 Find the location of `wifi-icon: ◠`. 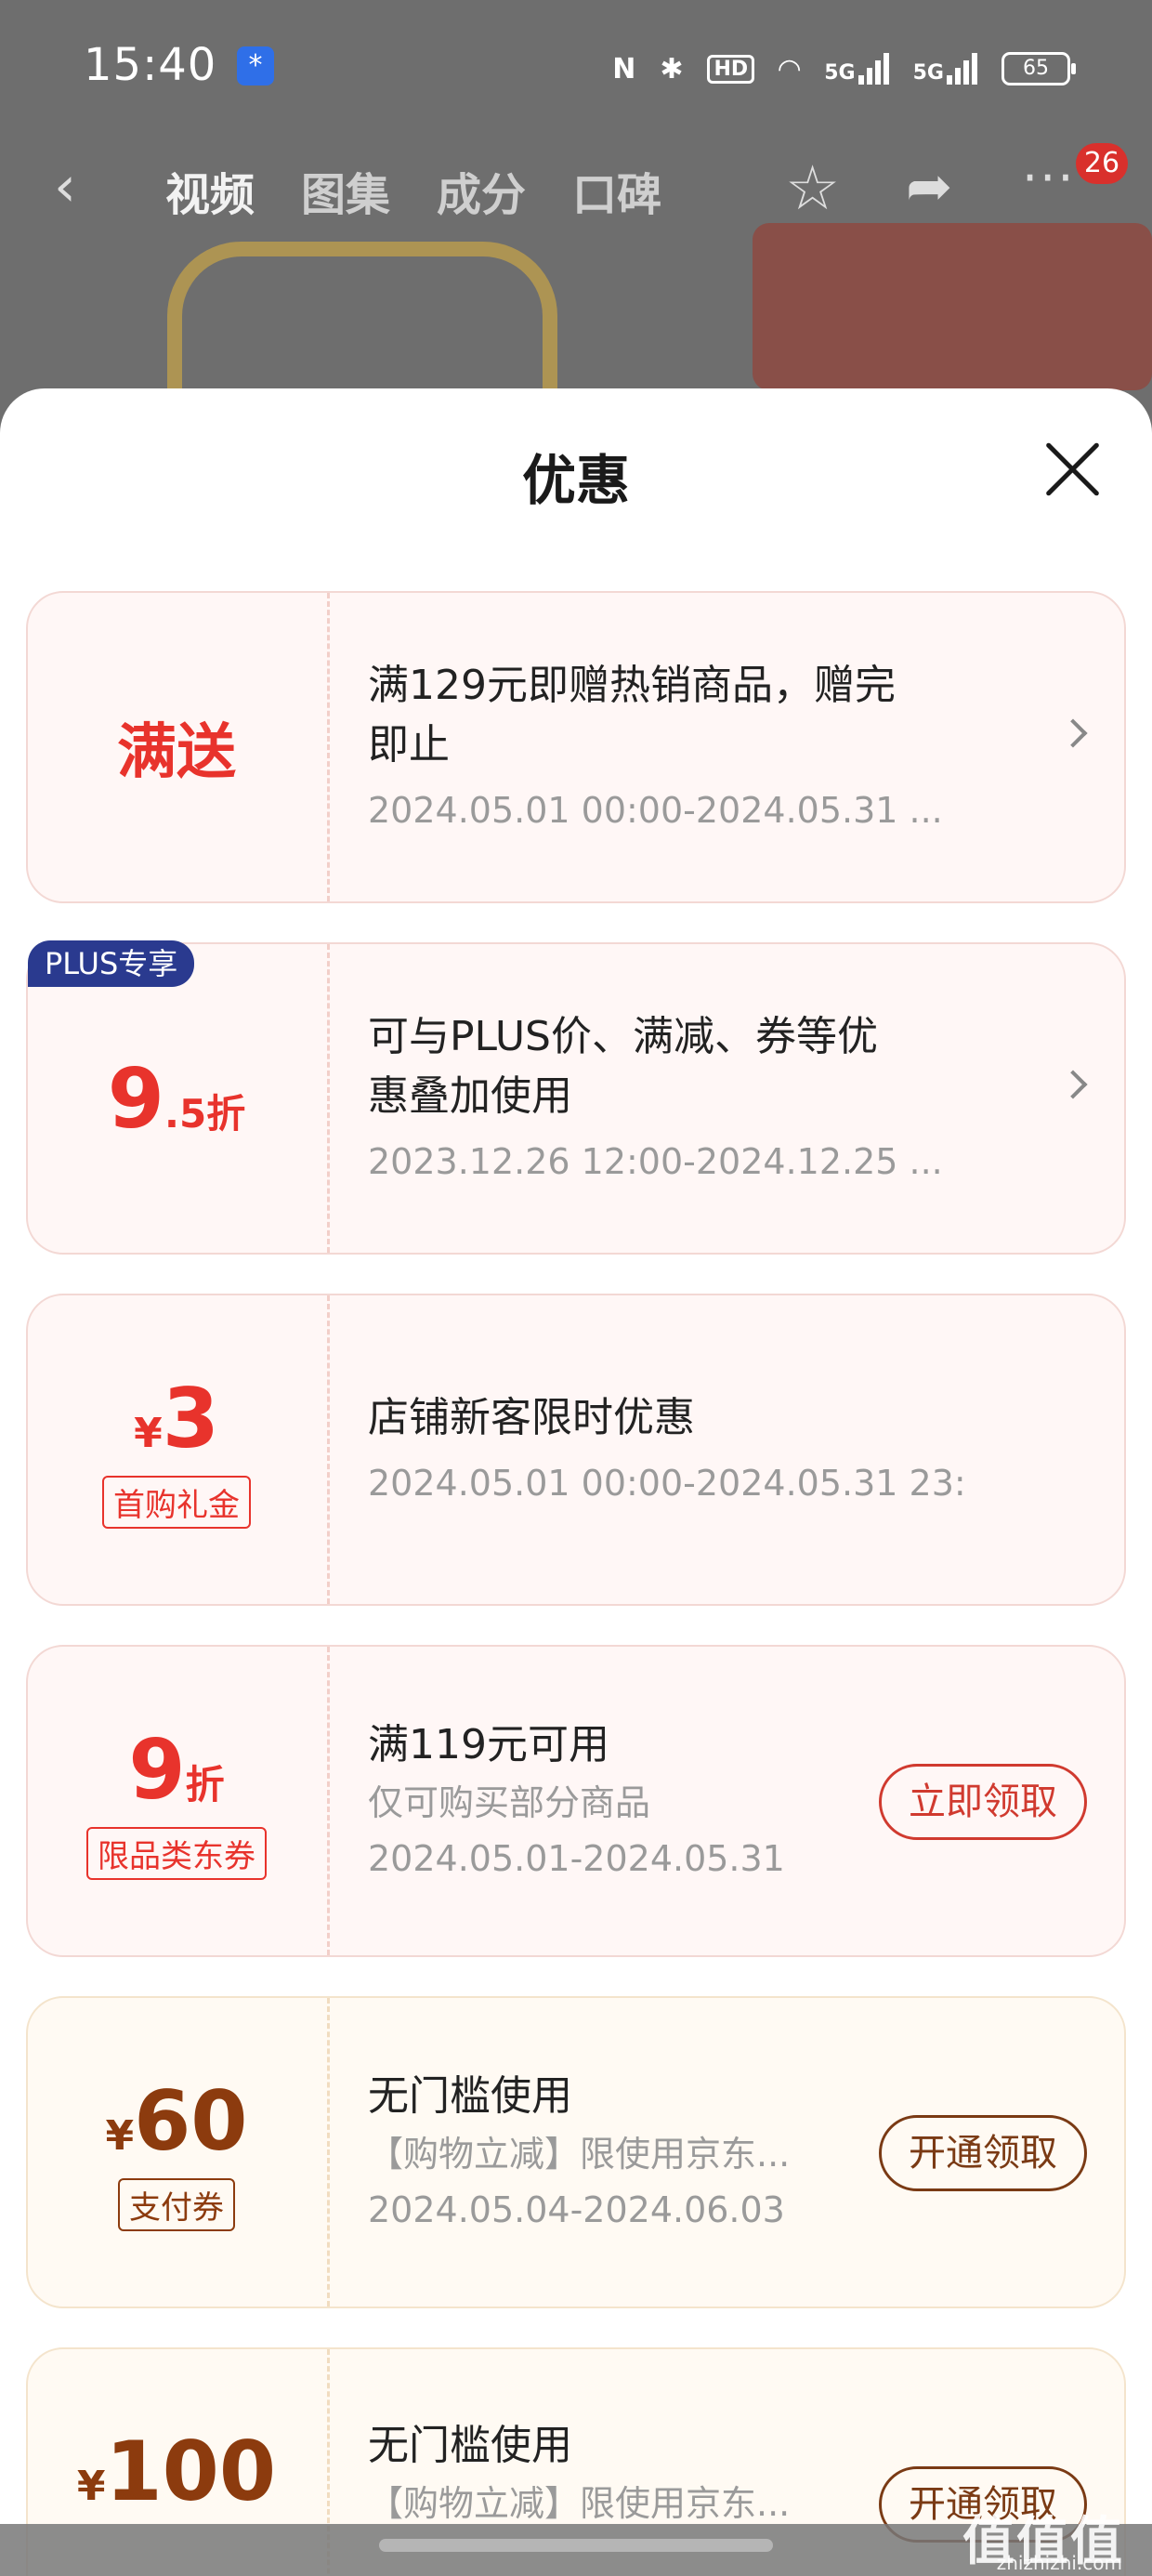

wifi-icon: ◠ is located at coordinates (790, 68).